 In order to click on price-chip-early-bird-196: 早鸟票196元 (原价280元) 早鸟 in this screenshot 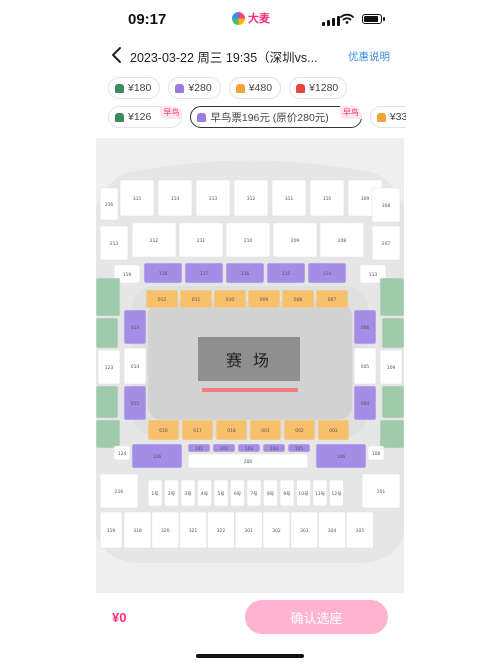, I will do `click(276, 117)`.